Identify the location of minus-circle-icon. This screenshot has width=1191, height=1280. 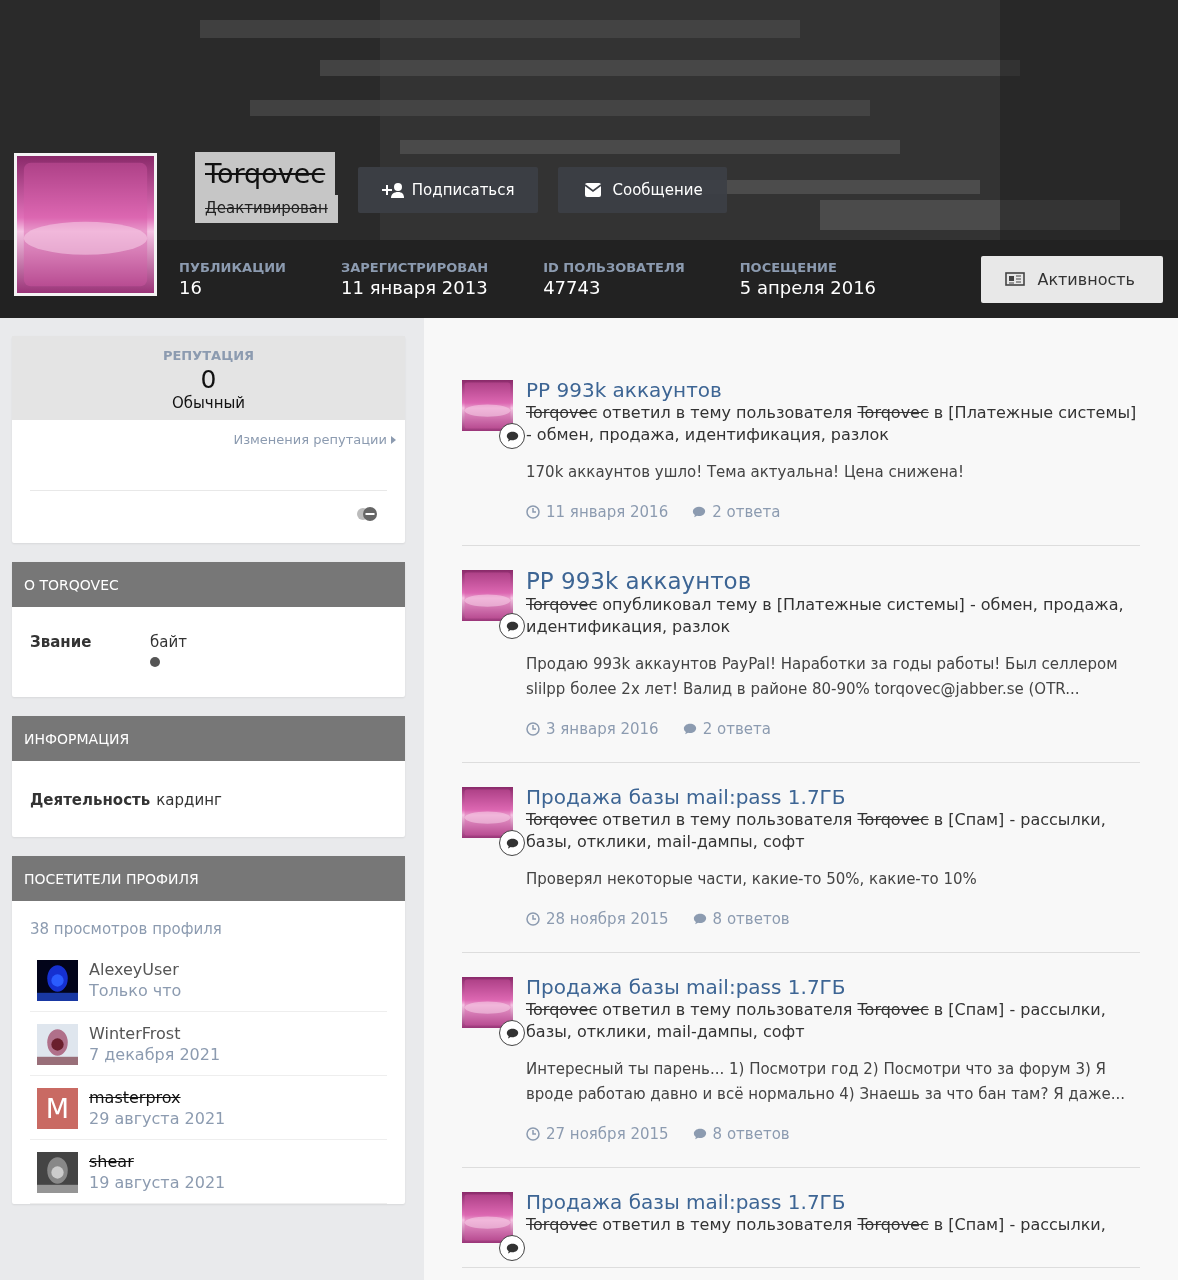
(367, 514).